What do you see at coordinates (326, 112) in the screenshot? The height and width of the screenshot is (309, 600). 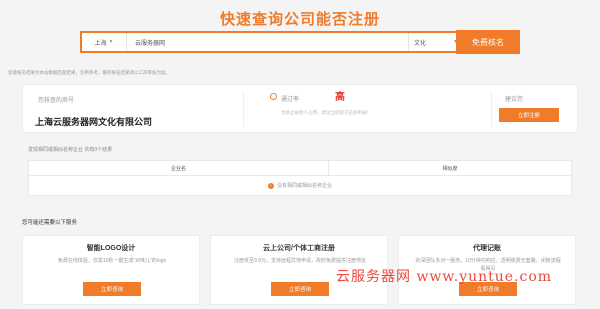 I see `pass-rate-note: 为防止被他人占用，建议立即提交名称申报！` at bounding box center [326, 112].